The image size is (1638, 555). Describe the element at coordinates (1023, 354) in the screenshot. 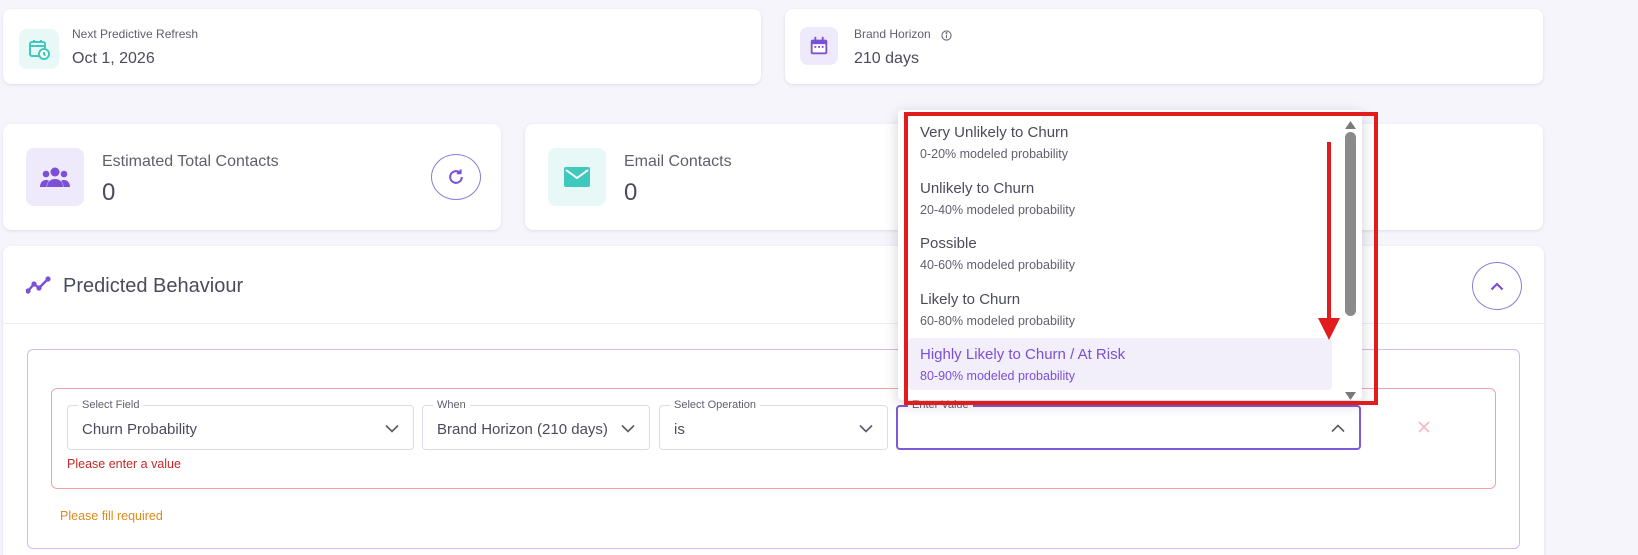

I see `option-title: Highly Likely to Churn / At Risk` at that location.